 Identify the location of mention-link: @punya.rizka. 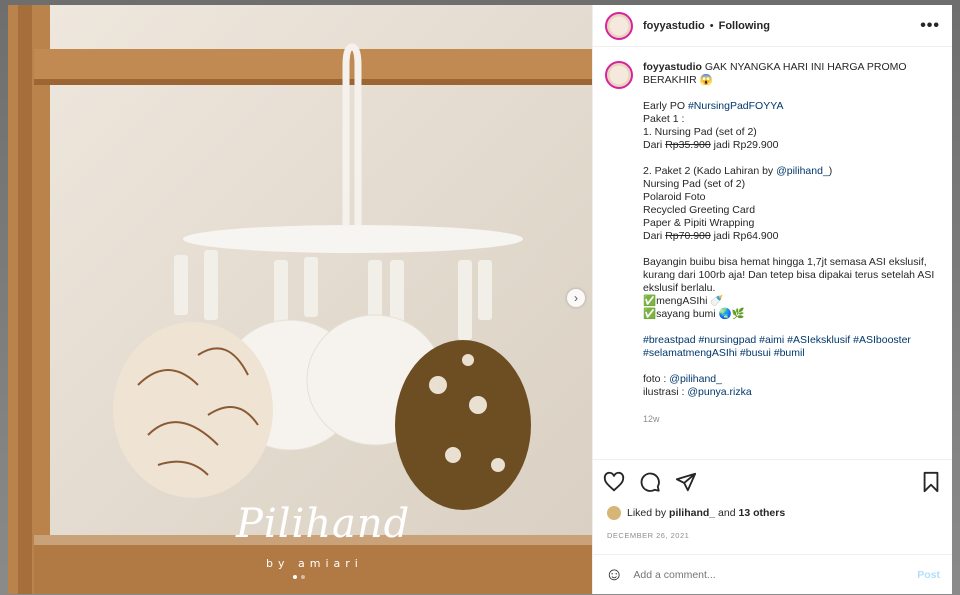
(719, 392).